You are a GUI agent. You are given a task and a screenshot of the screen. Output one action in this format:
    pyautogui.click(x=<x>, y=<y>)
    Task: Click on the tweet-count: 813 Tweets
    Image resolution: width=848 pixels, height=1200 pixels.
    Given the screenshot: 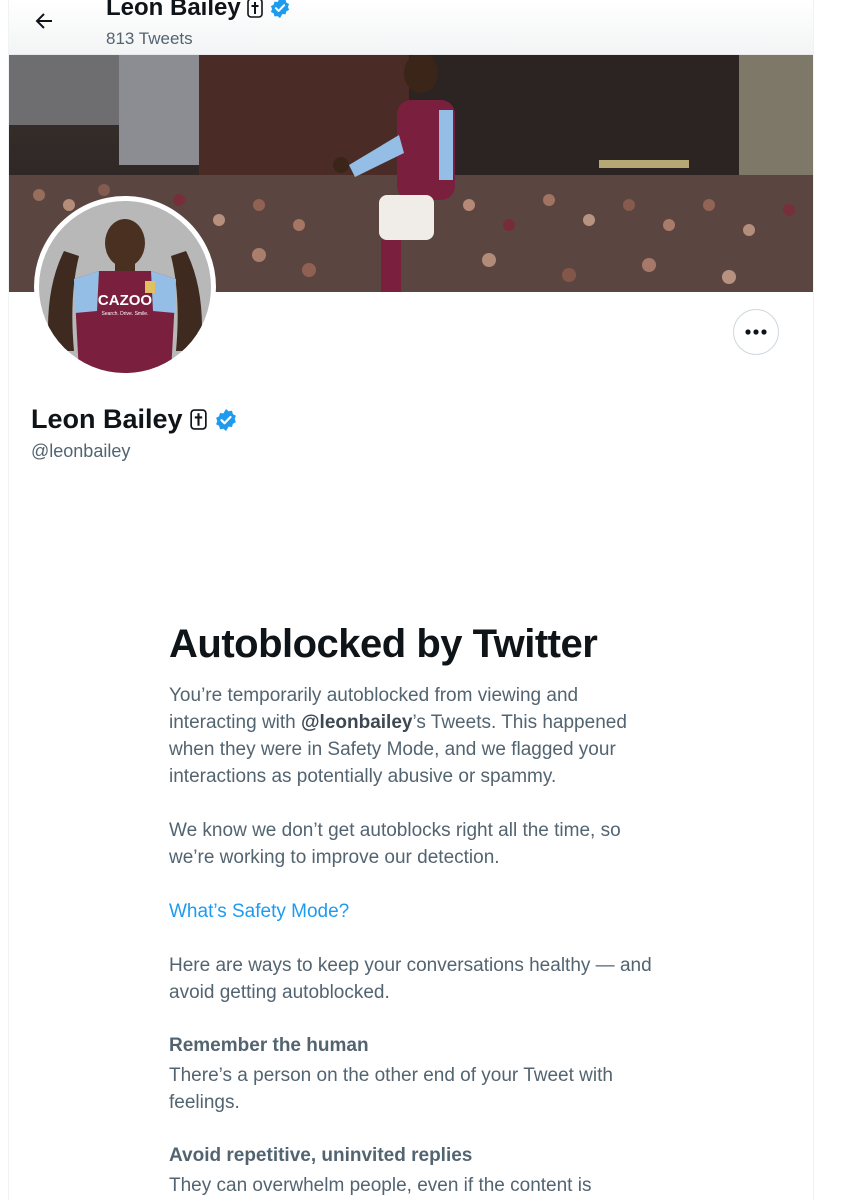 What is the action you would take?
    pyautogui.click(x=149, y=38)
    